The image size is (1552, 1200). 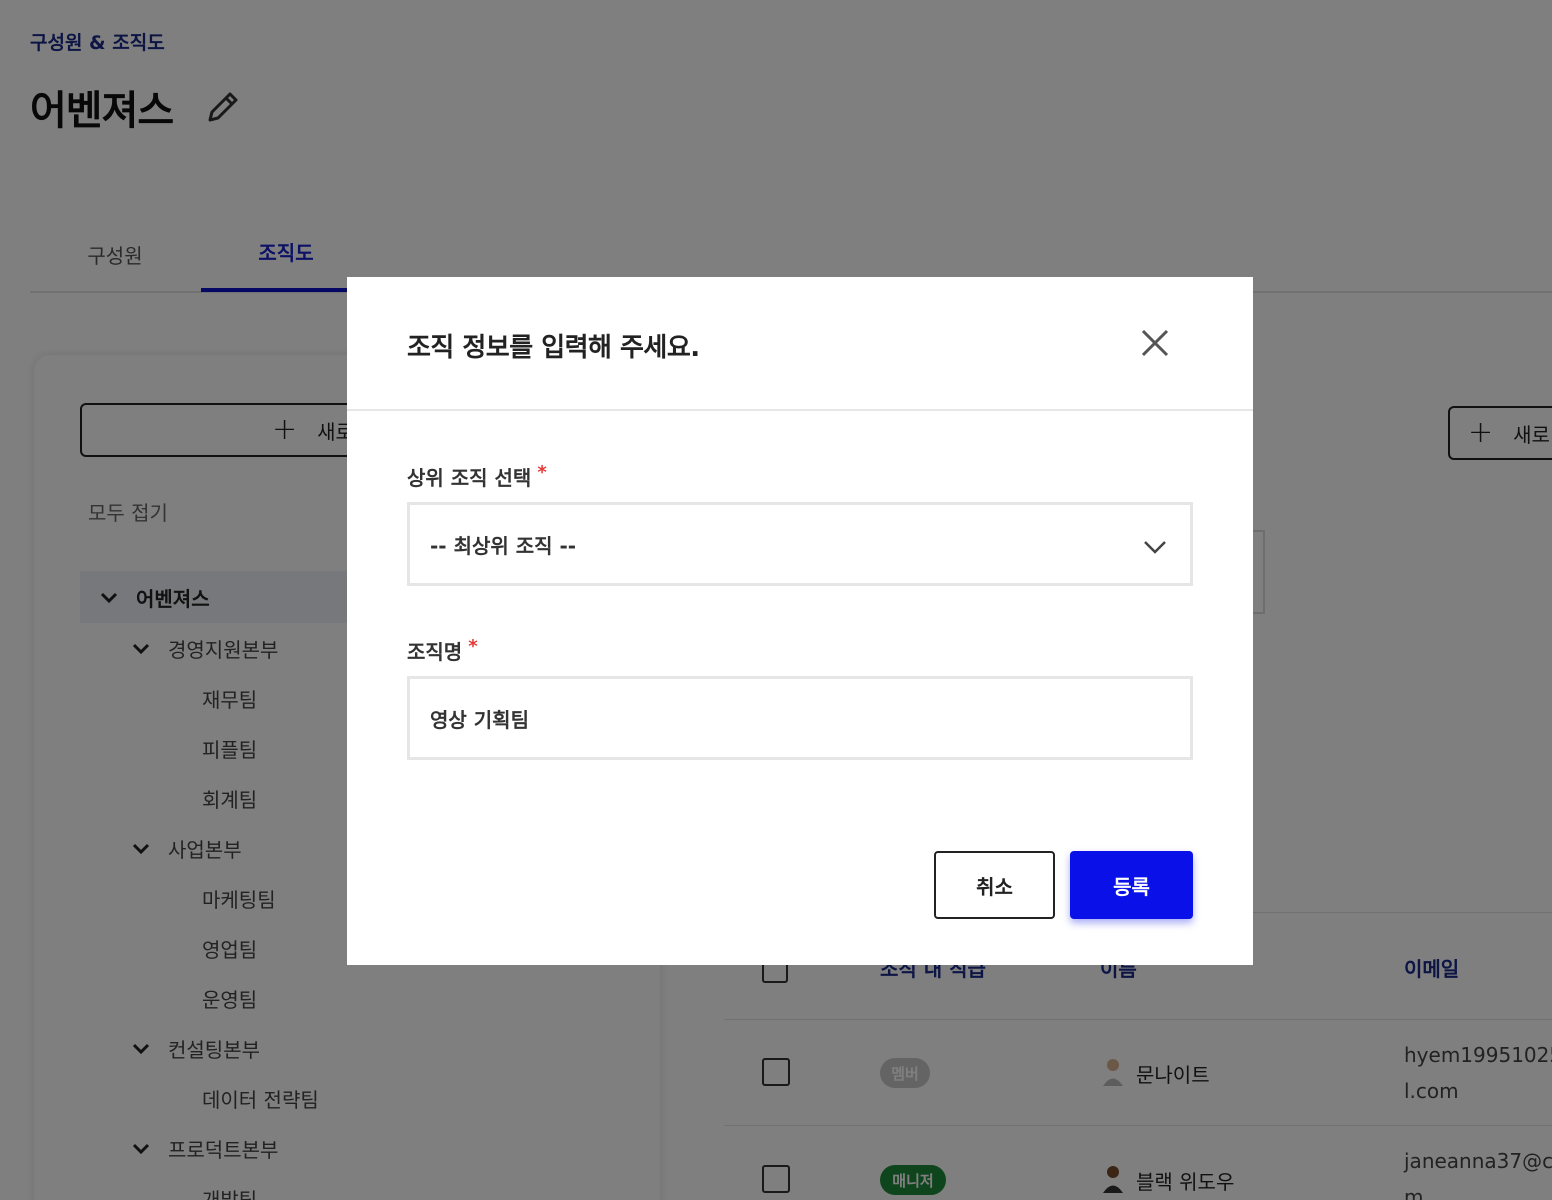 I want to click on parent-org-select-value: -- 최상위 조직 --, so click(x=503, y=545).